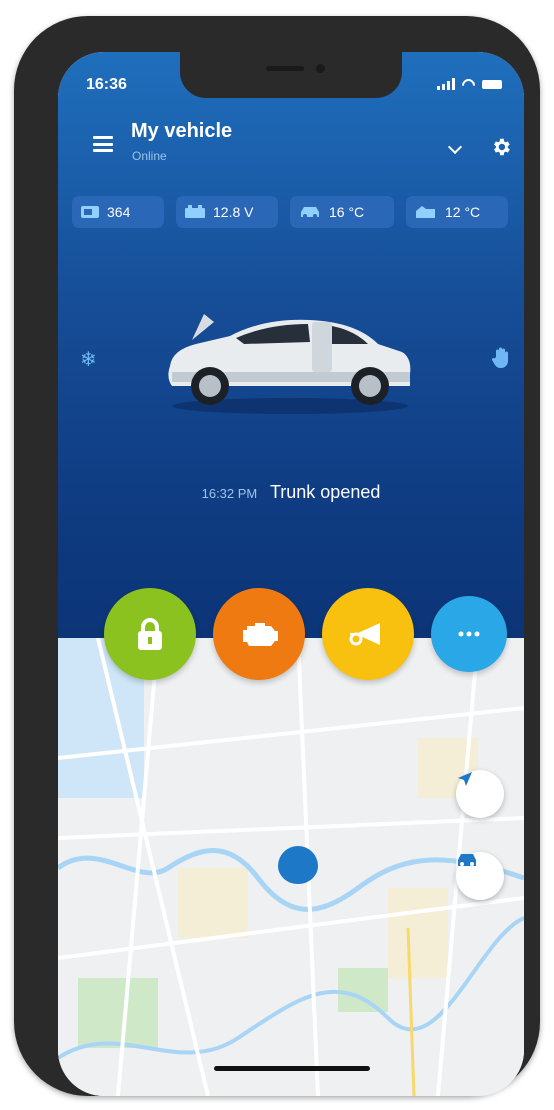  What do you see at coordinates (463, 212) in the screenshot?
I see `stat-engine-temp-value: 12 °C` at bounding box center [463, 212].